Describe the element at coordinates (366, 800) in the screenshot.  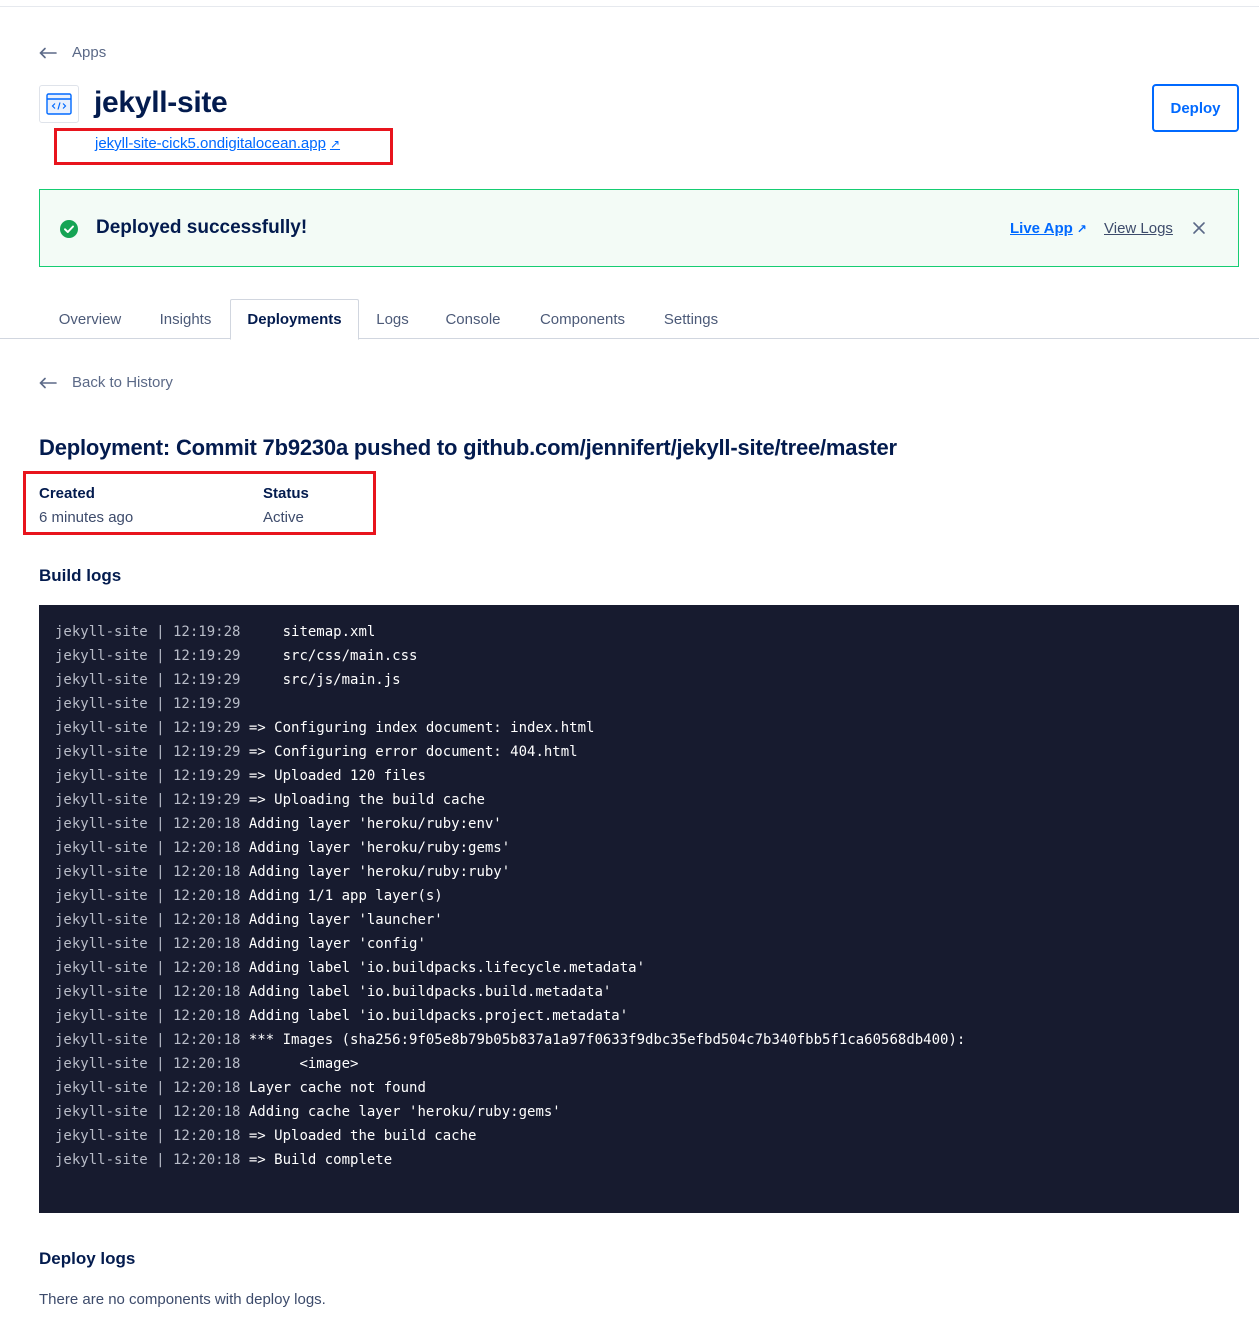
I see `log-line-message: => Uploading the build cache` at that location.